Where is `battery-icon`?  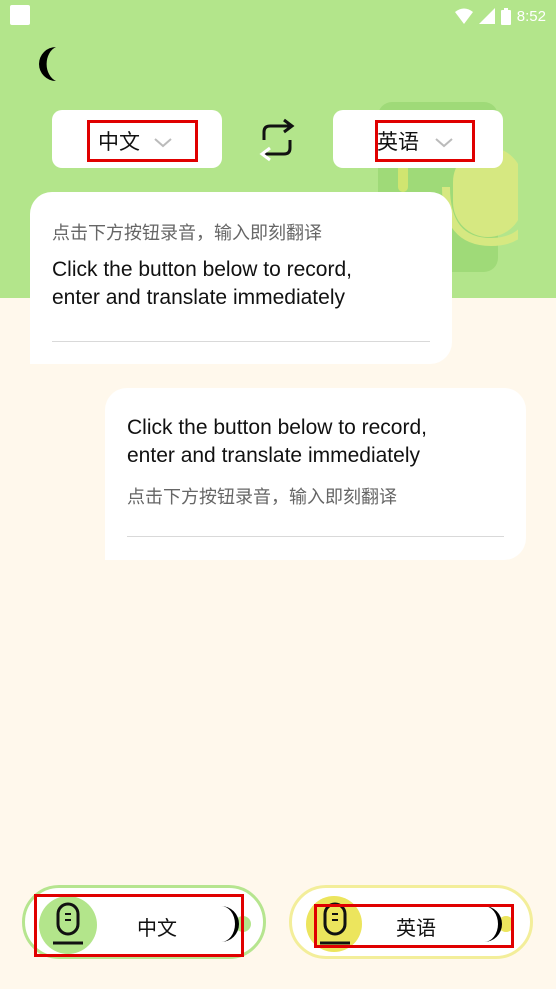
battery-icon is located at coordinates (505, 16).